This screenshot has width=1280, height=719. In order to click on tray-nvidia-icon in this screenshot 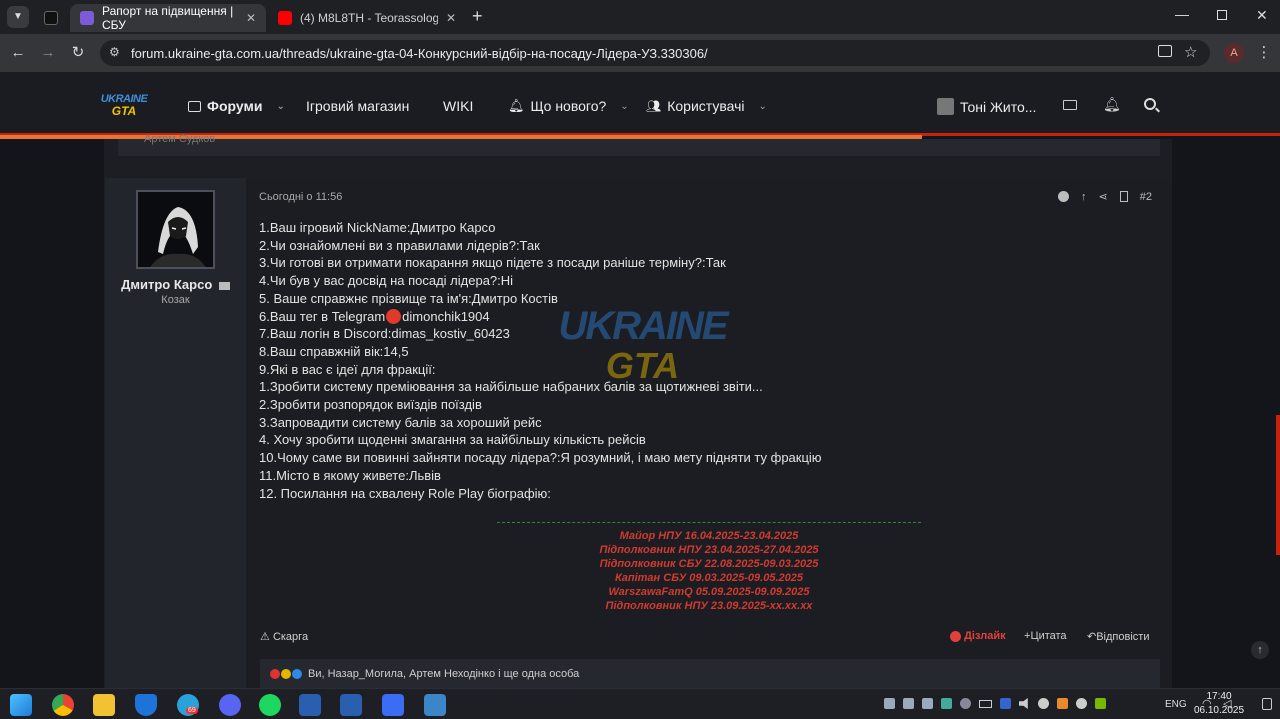, I will do `click(1100, 703)`.